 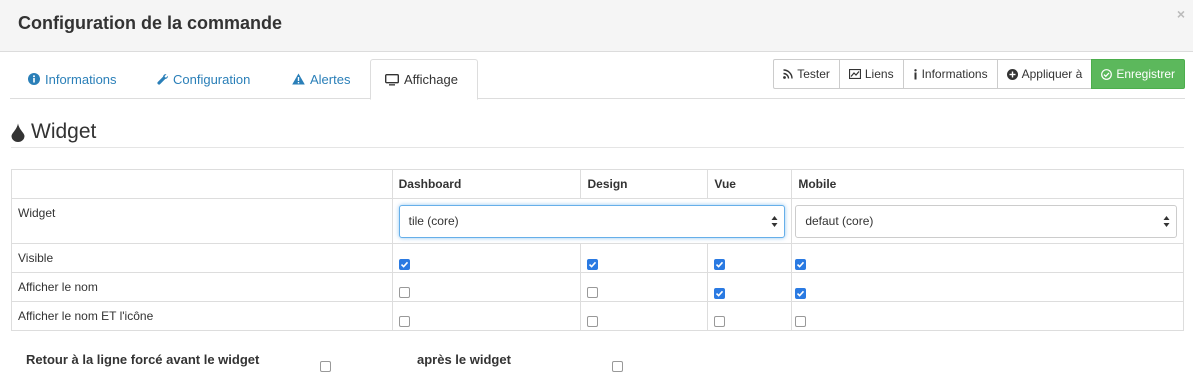 I want to click on rss-icon, so click(x=788, y=74).